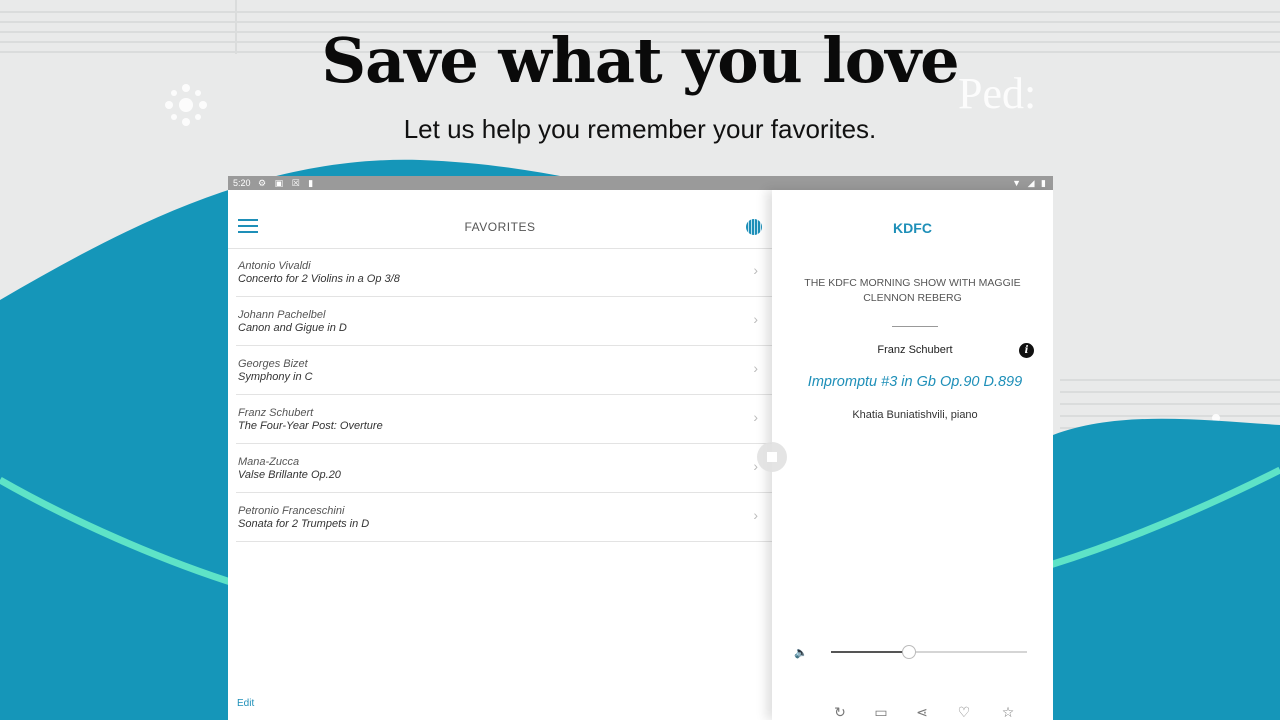 This screenshot has width=1280, height=720. Describe the element at coordinates (915, 382) in the screenshot. I see `now-playing-work: Impromptu #3 in Gb Op.90 D.899` at that location.